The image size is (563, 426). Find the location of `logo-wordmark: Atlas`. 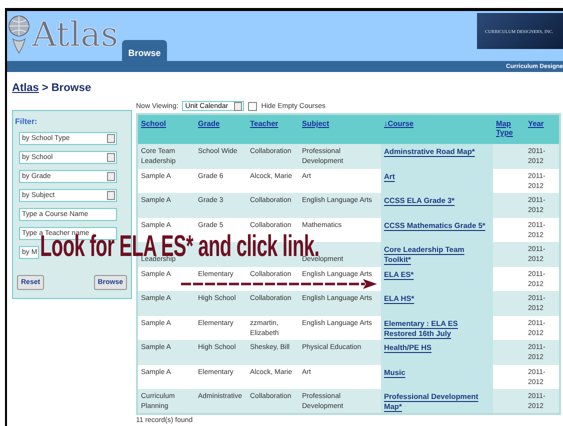

logo-wordmark: Atlas is located at coordinates (75, 35).